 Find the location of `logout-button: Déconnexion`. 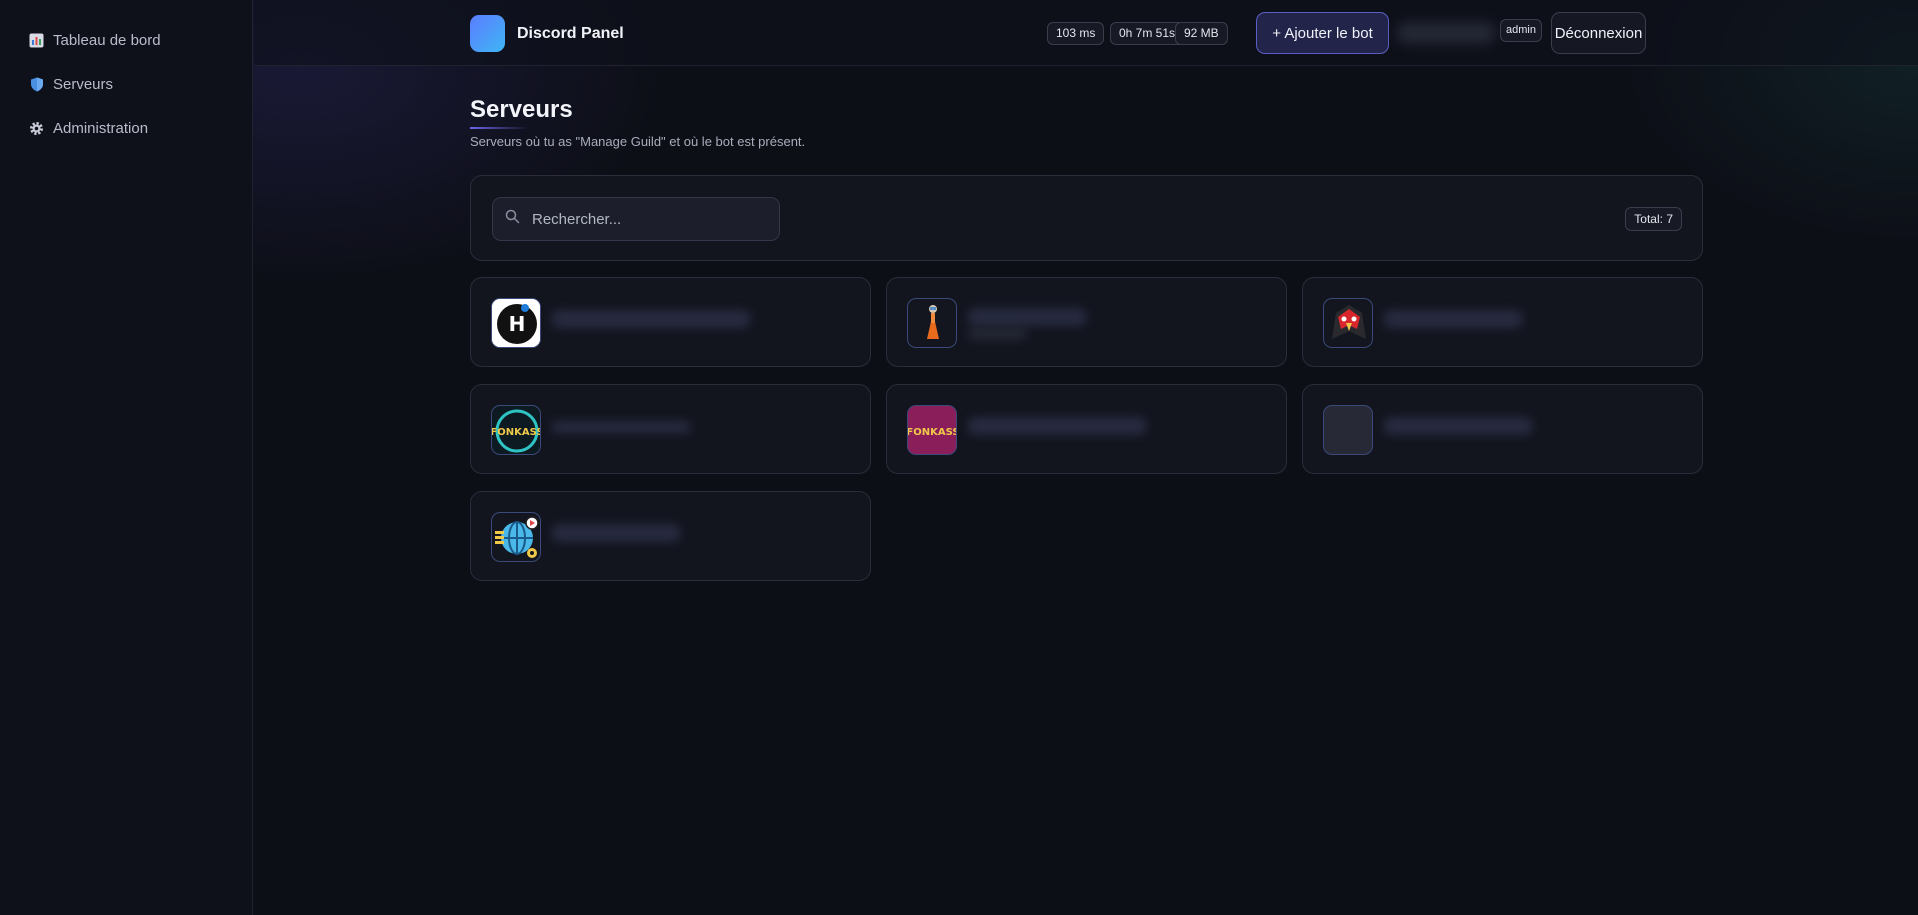

logout-button: Déconnexion is located at coordinates (1598, 33).